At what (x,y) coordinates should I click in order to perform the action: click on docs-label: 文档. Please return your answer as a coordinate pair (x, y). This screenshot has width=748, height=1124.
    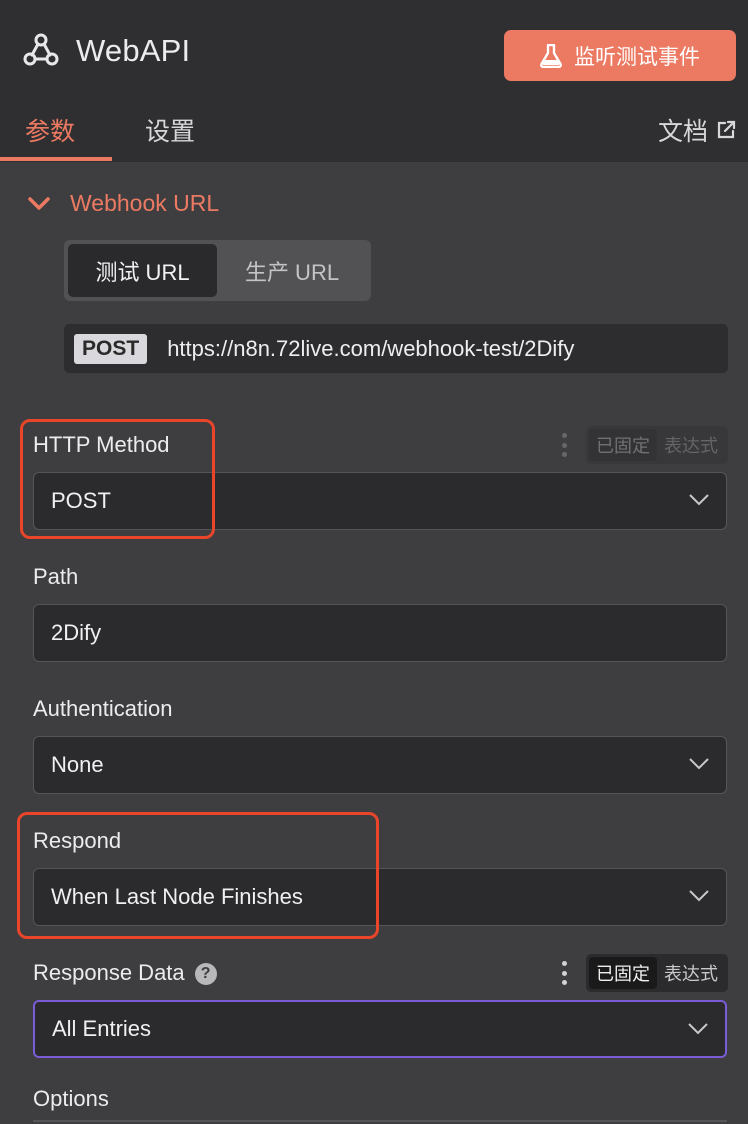
    Looking at the image, I should click on (682, 132).